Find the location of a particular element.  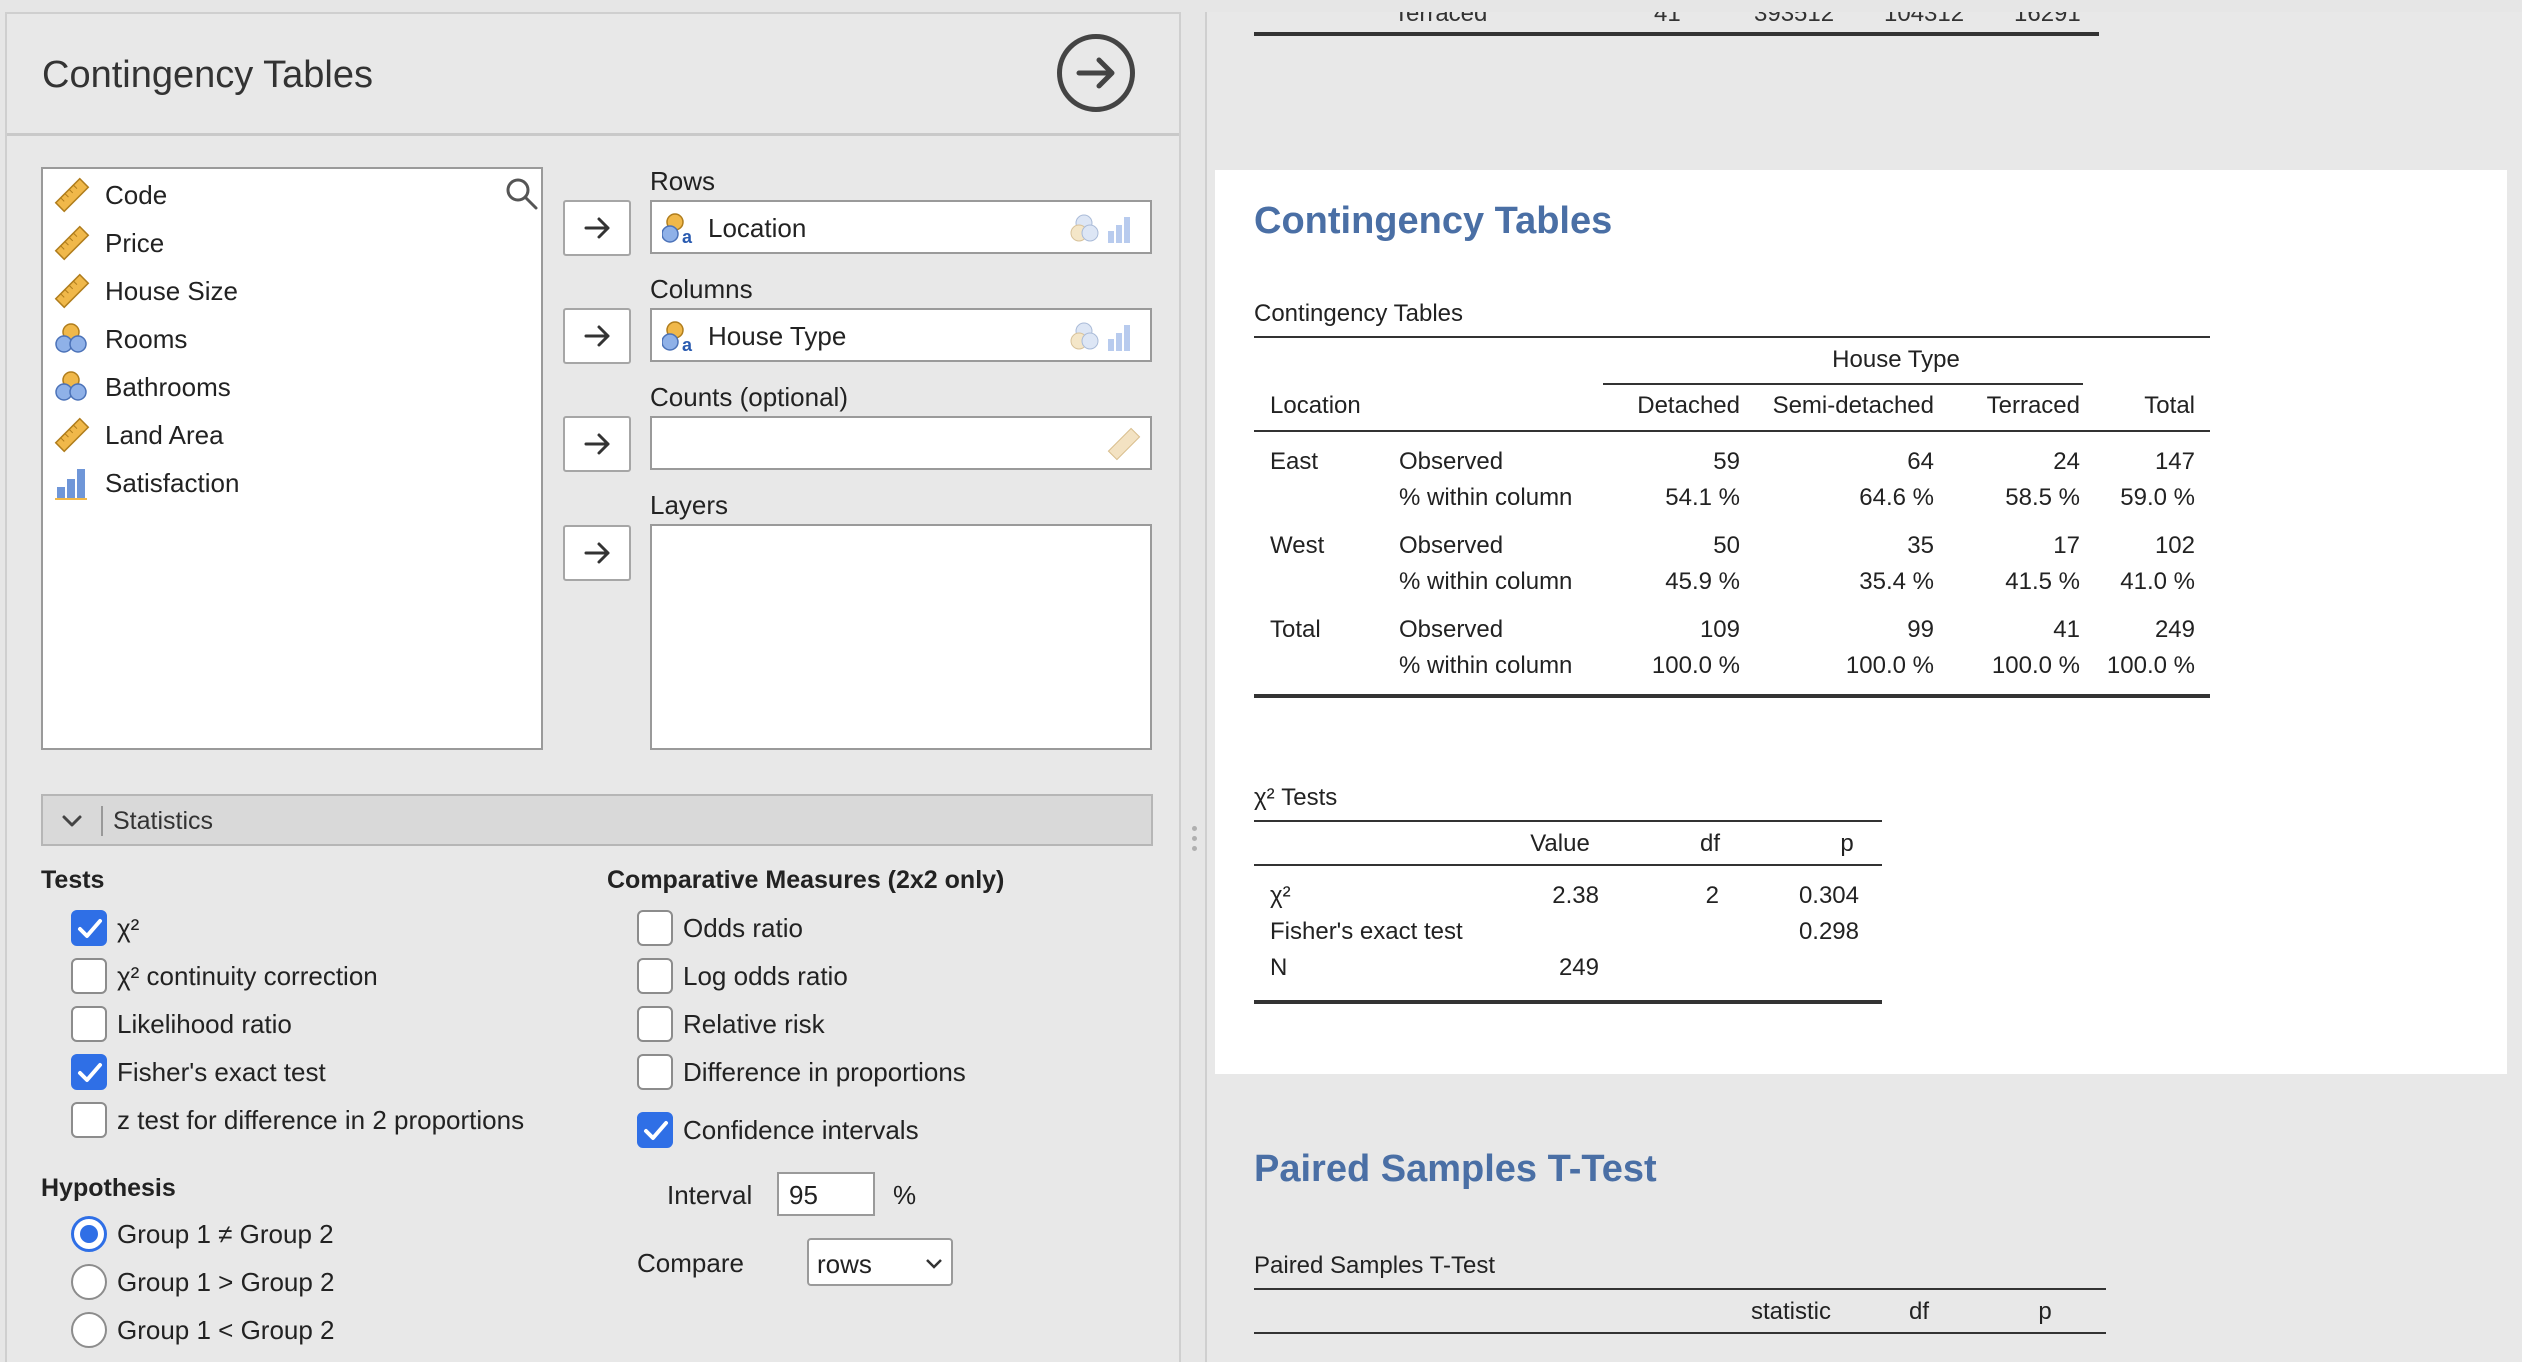

row-group-label: Total is located at coordinates (1295, 629).